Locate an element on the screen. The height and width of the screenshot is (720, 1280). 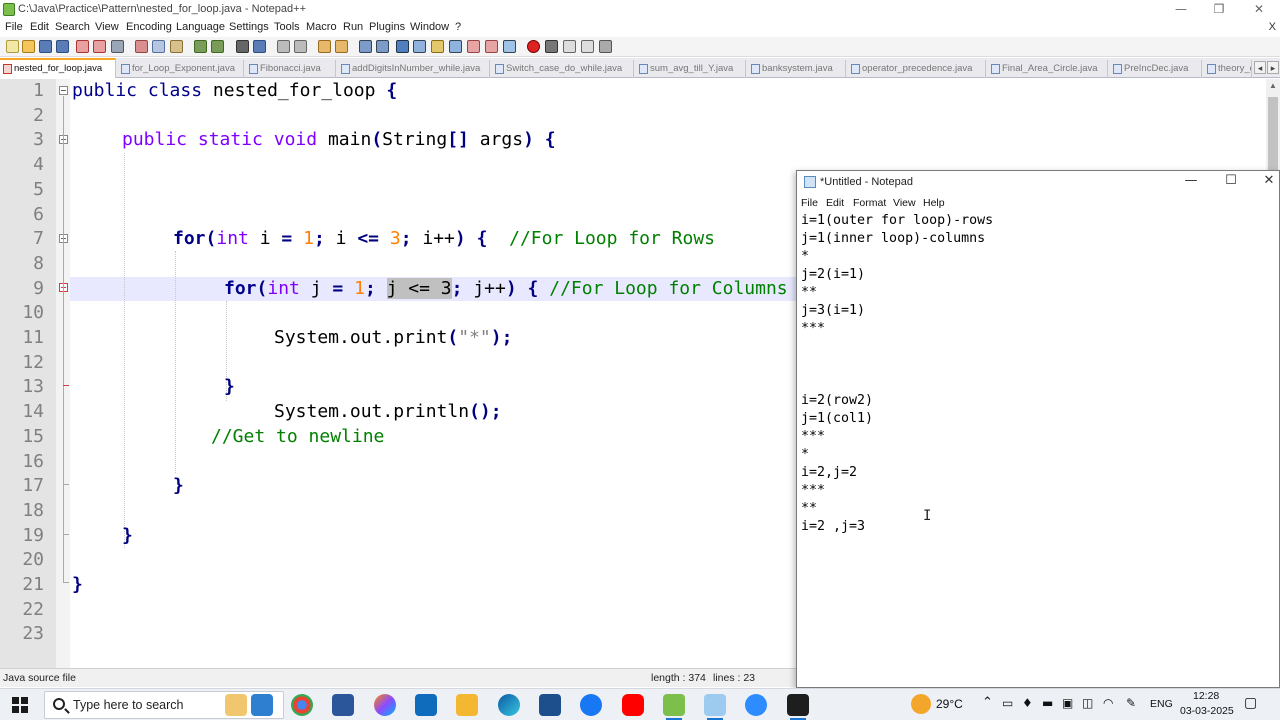
windows-start-icon is located at coordinates (20, 705).